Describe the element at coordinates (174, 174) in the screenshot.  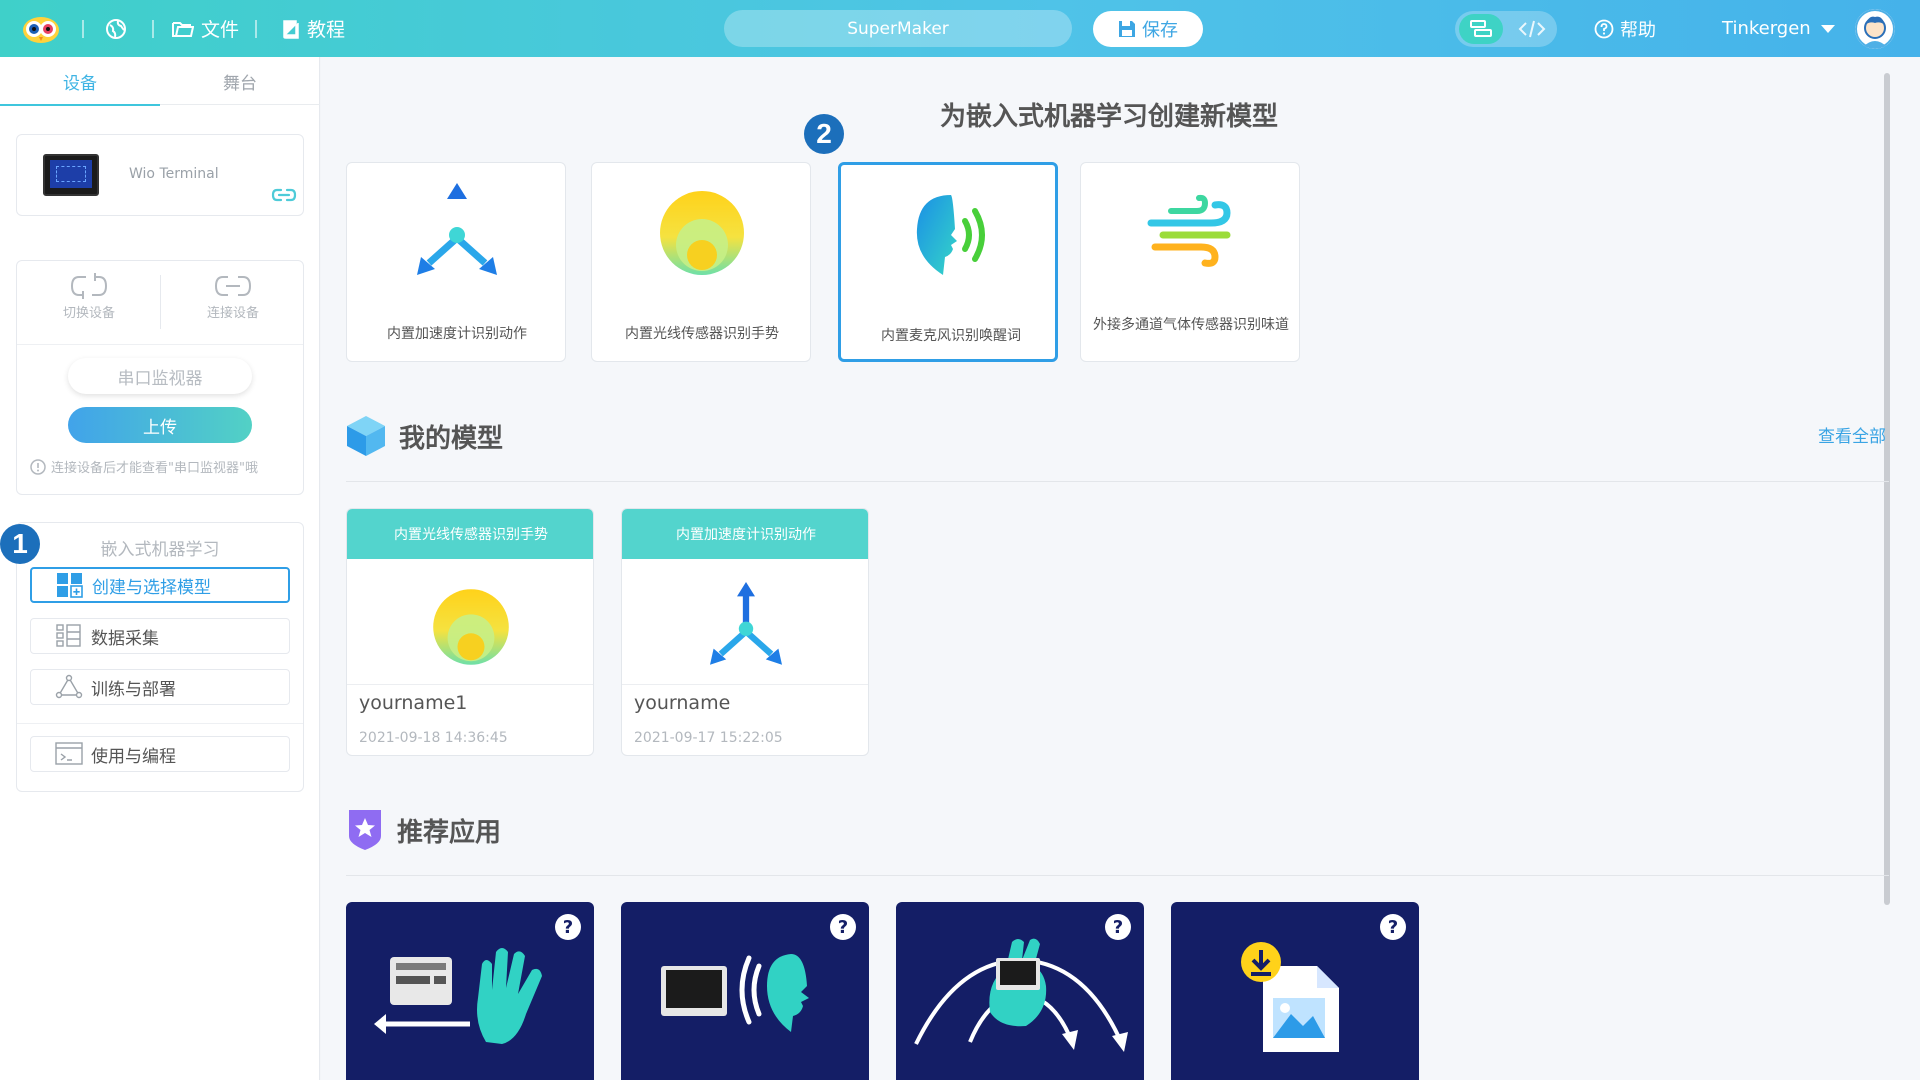
I see `device-name: Wio Terminal` at that location.